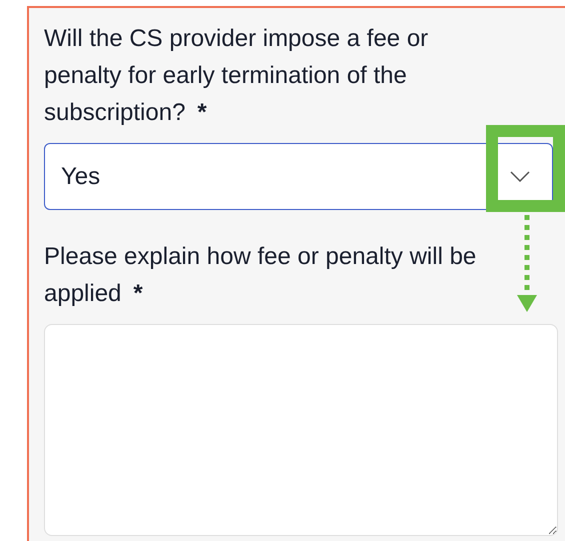 This screenshot has height=541, width=565. I want to click on chevron-down-icon, so click(520, 176).